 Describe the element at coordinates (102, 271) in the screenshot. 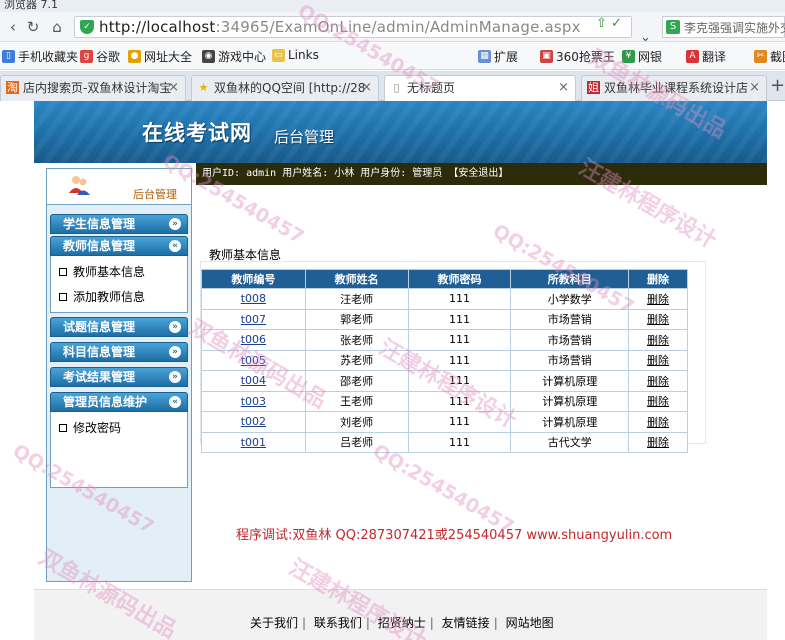

I see `menu-item-teacher-basic-info: 教师基本信息` at that location.